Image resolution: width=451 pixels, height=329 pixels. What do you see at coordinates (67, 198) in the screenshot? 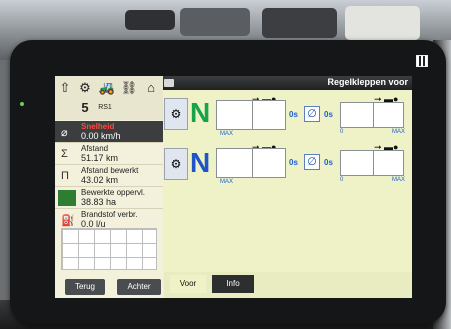
I see `field-icon` at bounding box center [67, 198].